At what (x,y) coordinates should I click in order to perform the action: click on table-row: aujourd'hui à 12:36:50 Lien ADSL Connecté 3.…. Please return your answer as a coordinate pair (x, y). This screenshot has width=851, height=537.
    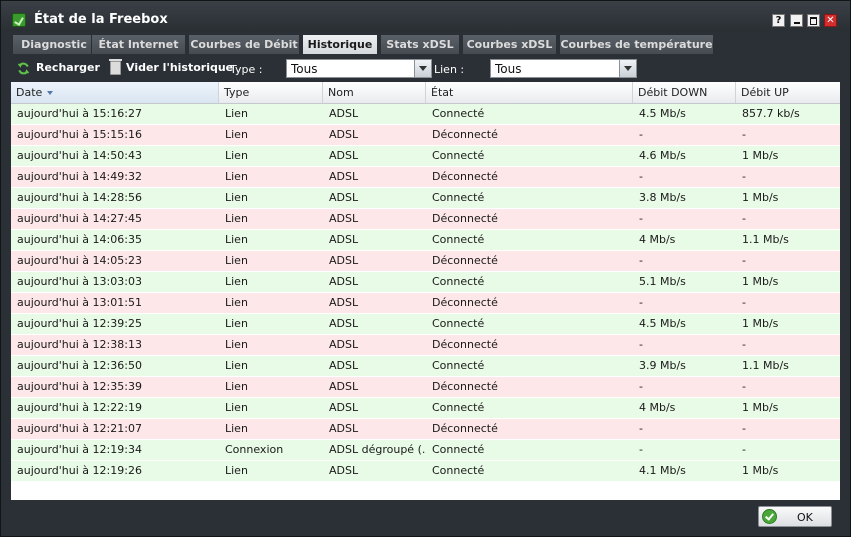
    Looking at the image, I should click on (425, 366).